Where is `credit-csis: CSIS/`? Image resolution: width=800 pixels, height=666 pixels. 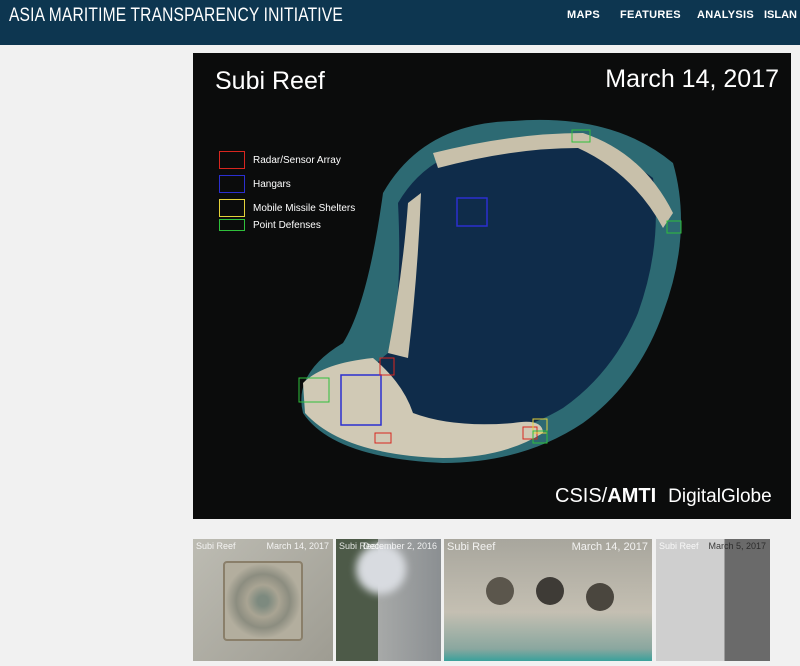
credit-csis: CSIS/ is located at coordinates (581, 496).